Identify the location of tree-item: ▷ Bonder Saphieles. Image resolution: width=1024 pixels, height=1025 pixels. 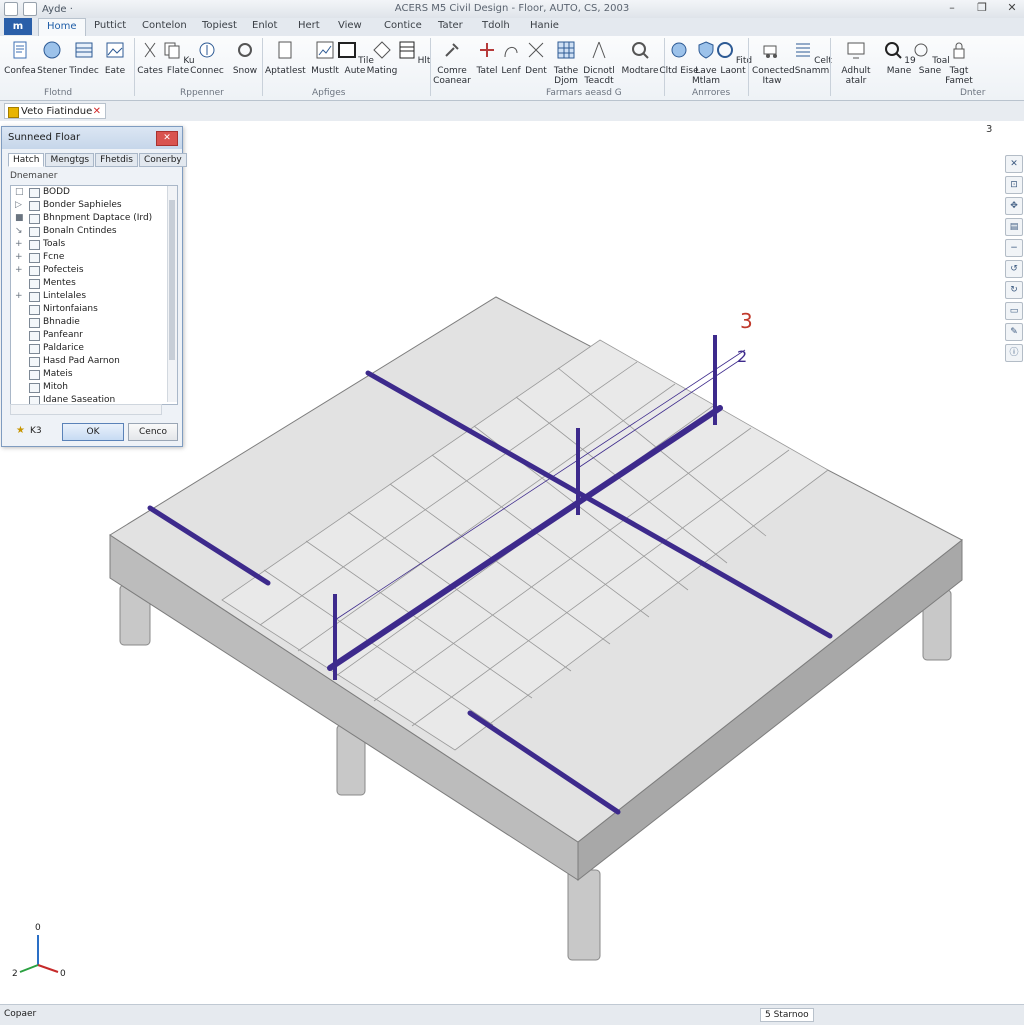
(94, 205).